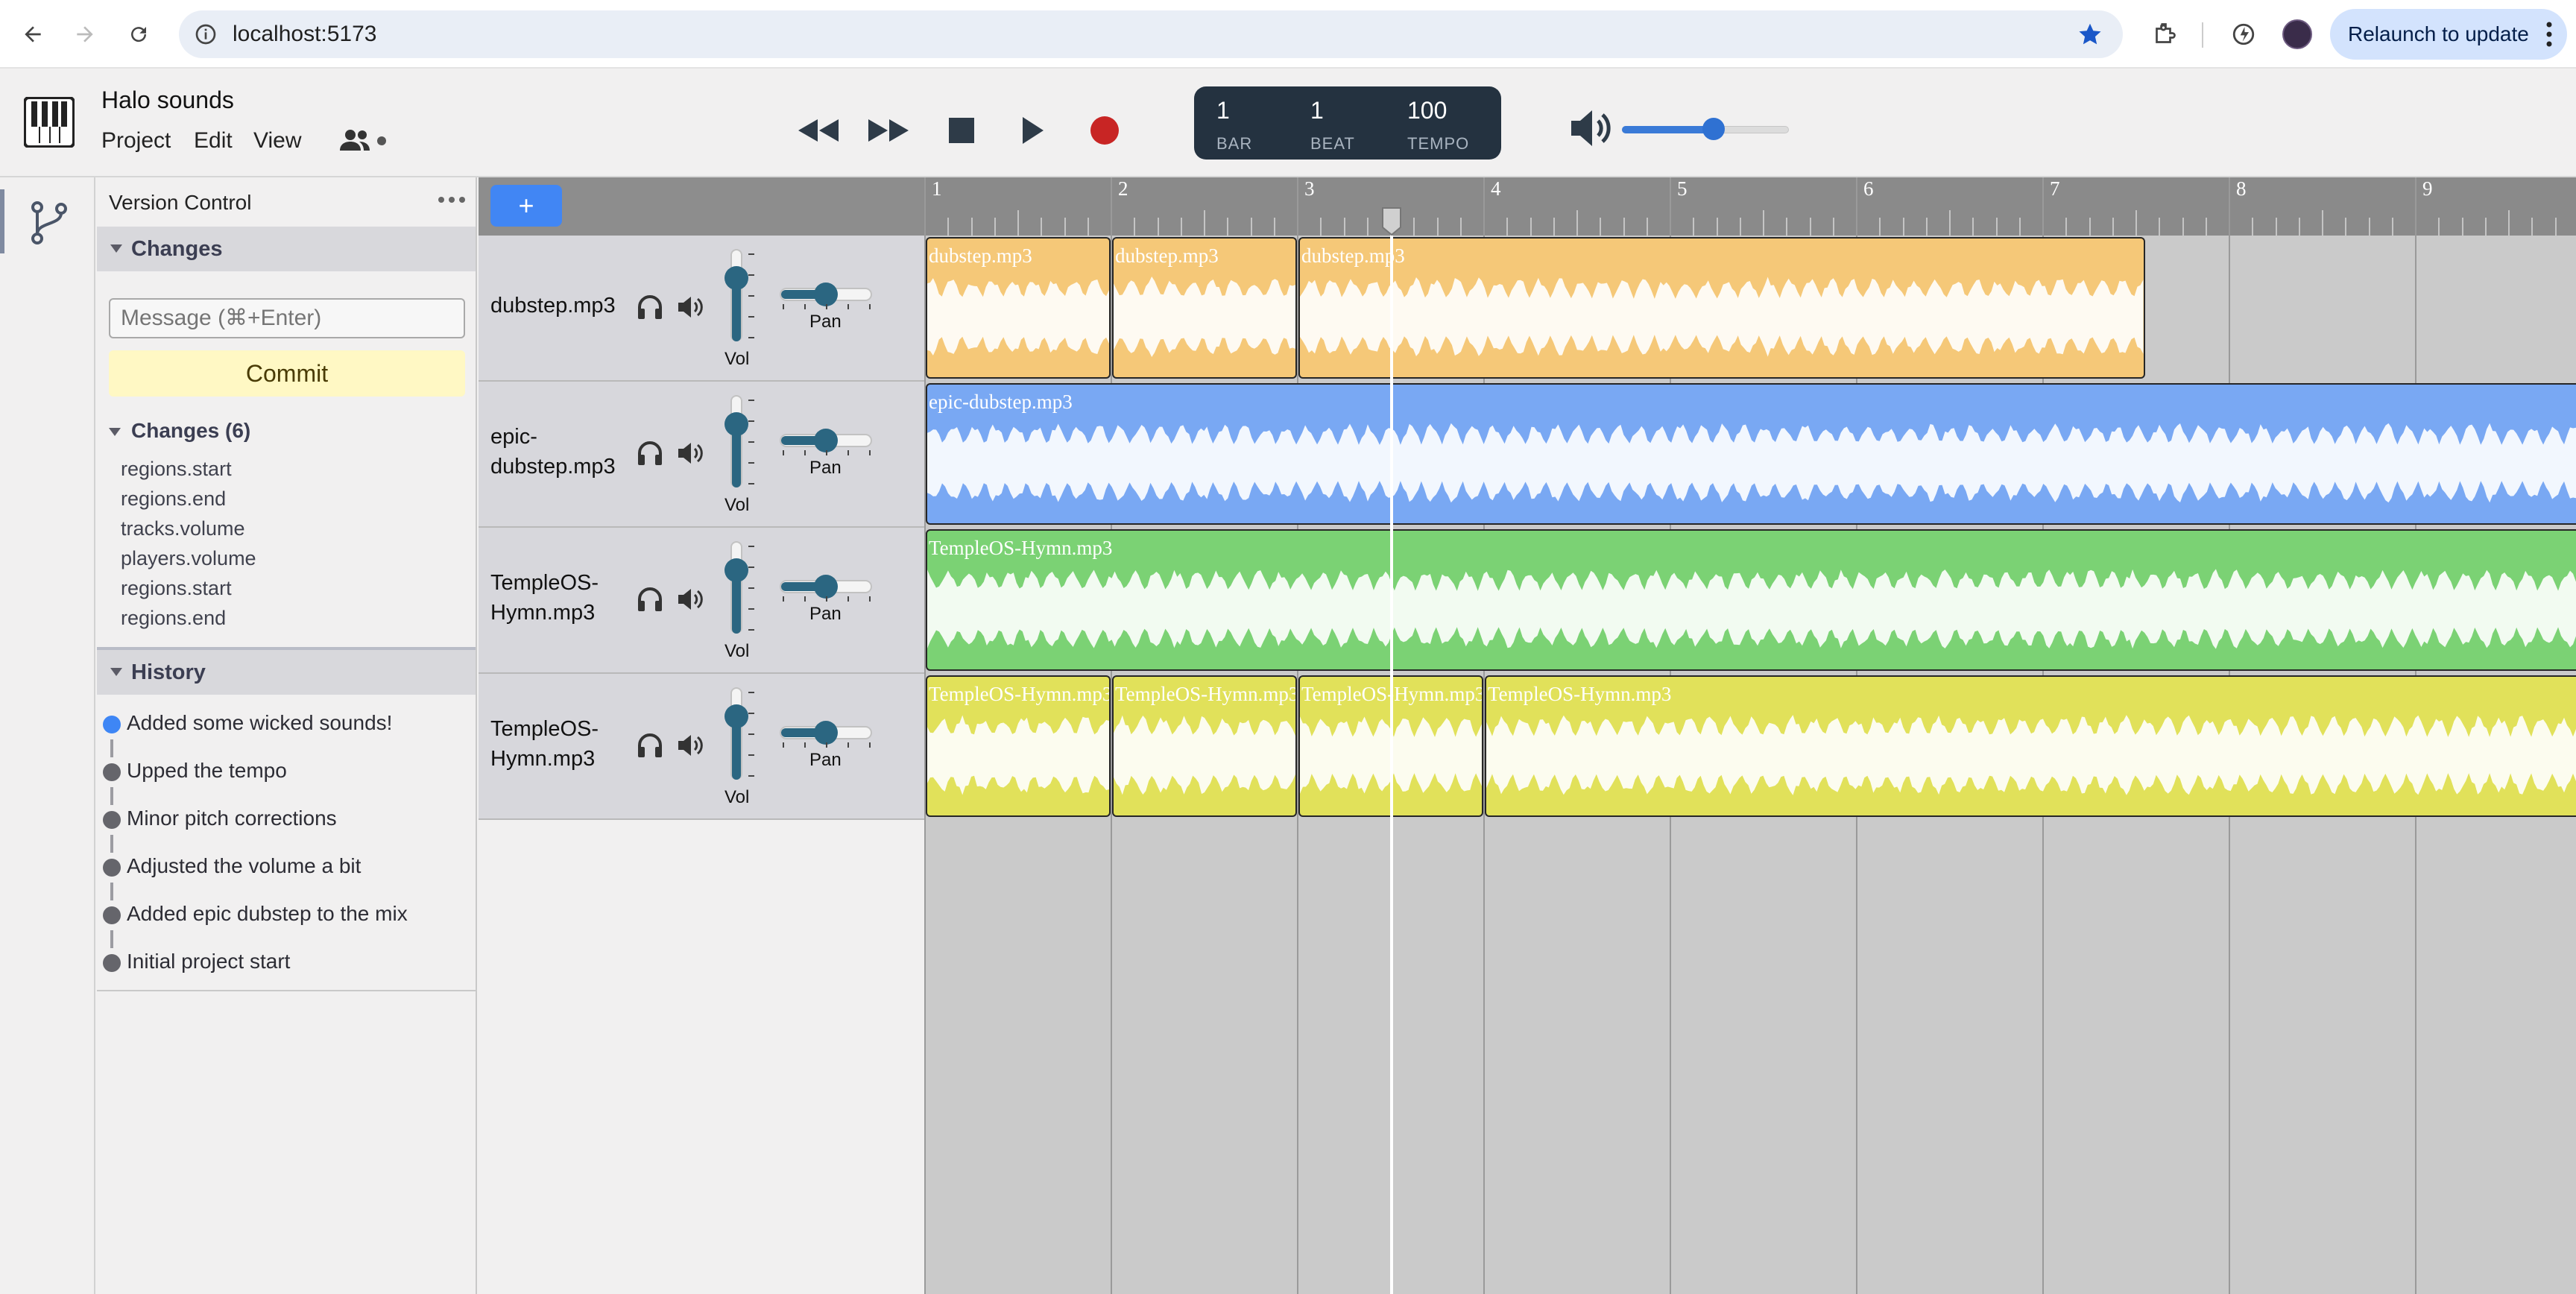 The image size is (2576, 1294). I want to click on track-name: dubstep.mp3, so click(553, 306).